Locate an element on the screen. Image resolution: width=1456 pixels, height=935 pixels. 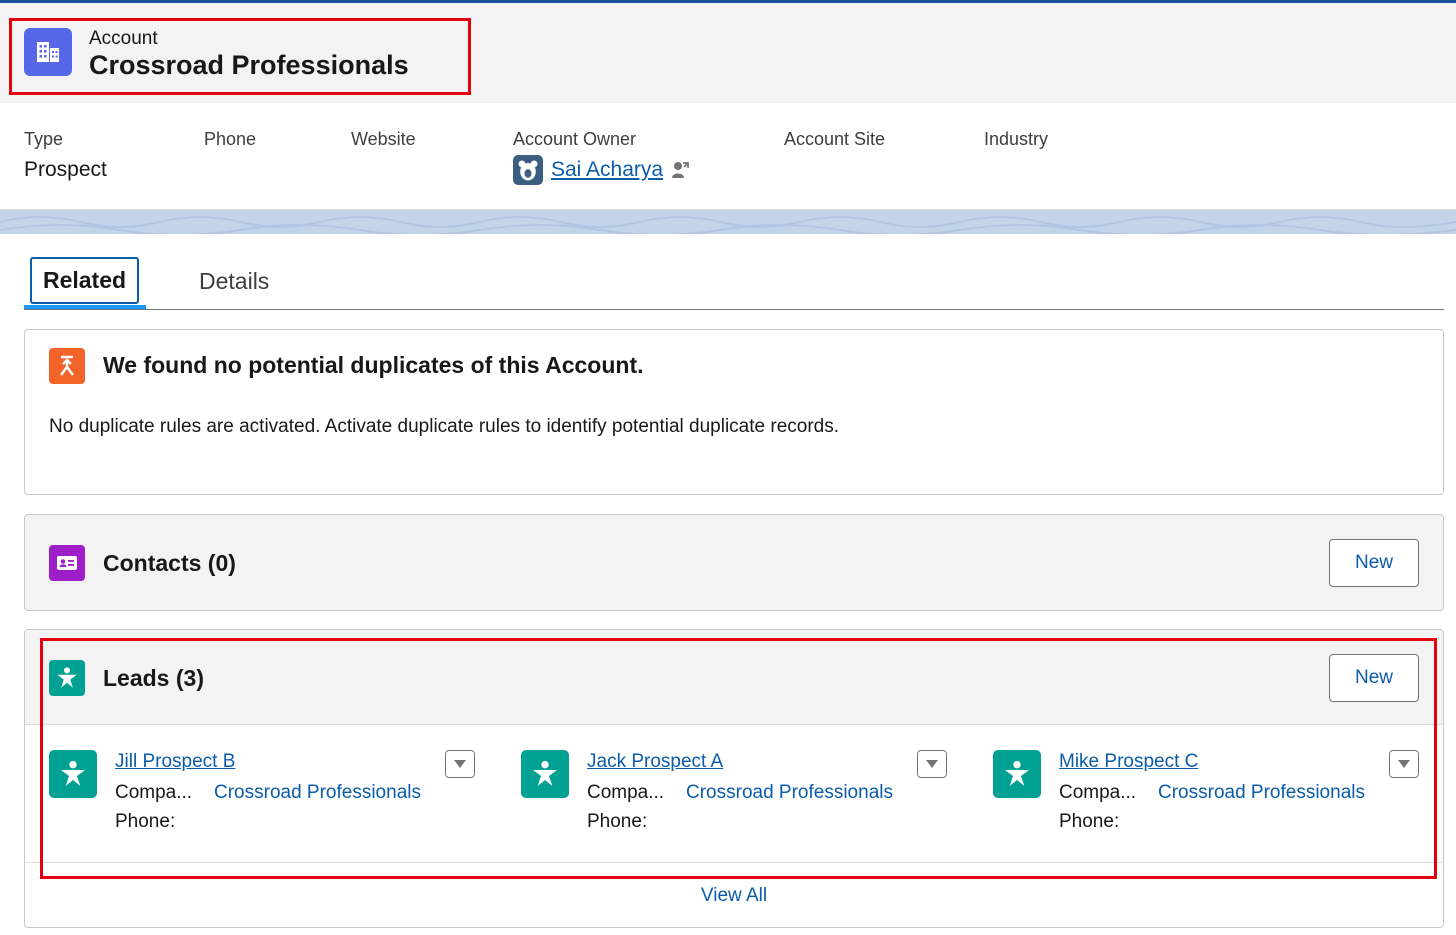
contacts-new-button: New is located at coordinates (1374, 563).